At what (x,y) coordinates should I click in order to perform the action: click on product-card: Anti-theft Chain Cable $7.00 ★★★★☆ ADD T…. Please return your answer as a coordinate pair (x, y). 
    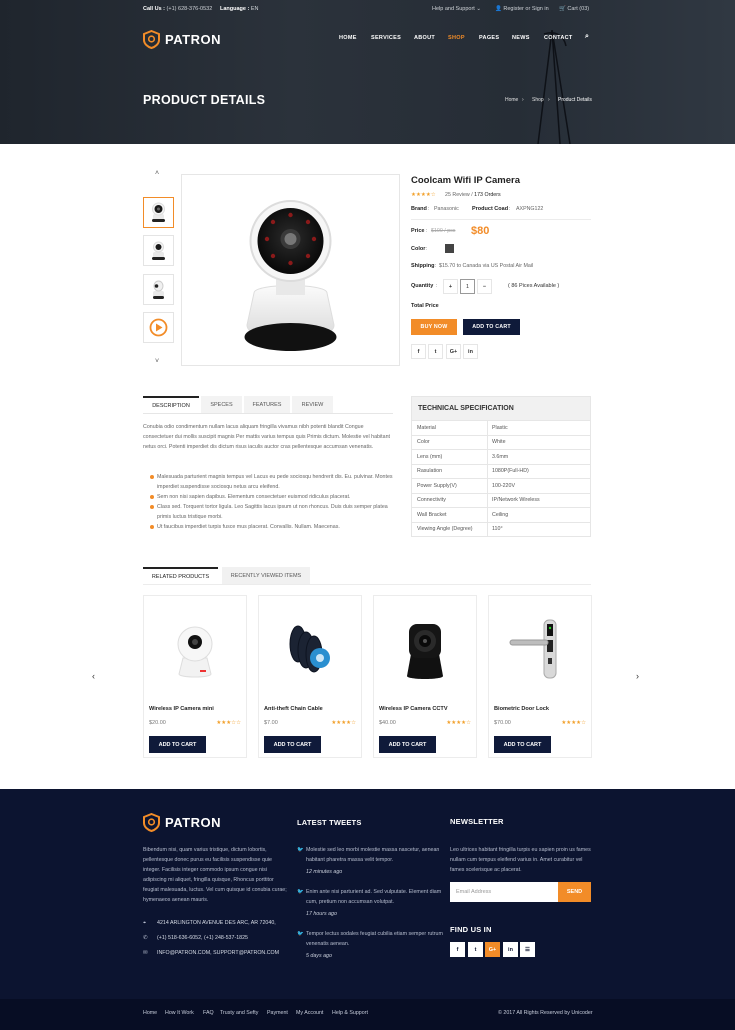
    Looking at the image, I should click on (310, 676).